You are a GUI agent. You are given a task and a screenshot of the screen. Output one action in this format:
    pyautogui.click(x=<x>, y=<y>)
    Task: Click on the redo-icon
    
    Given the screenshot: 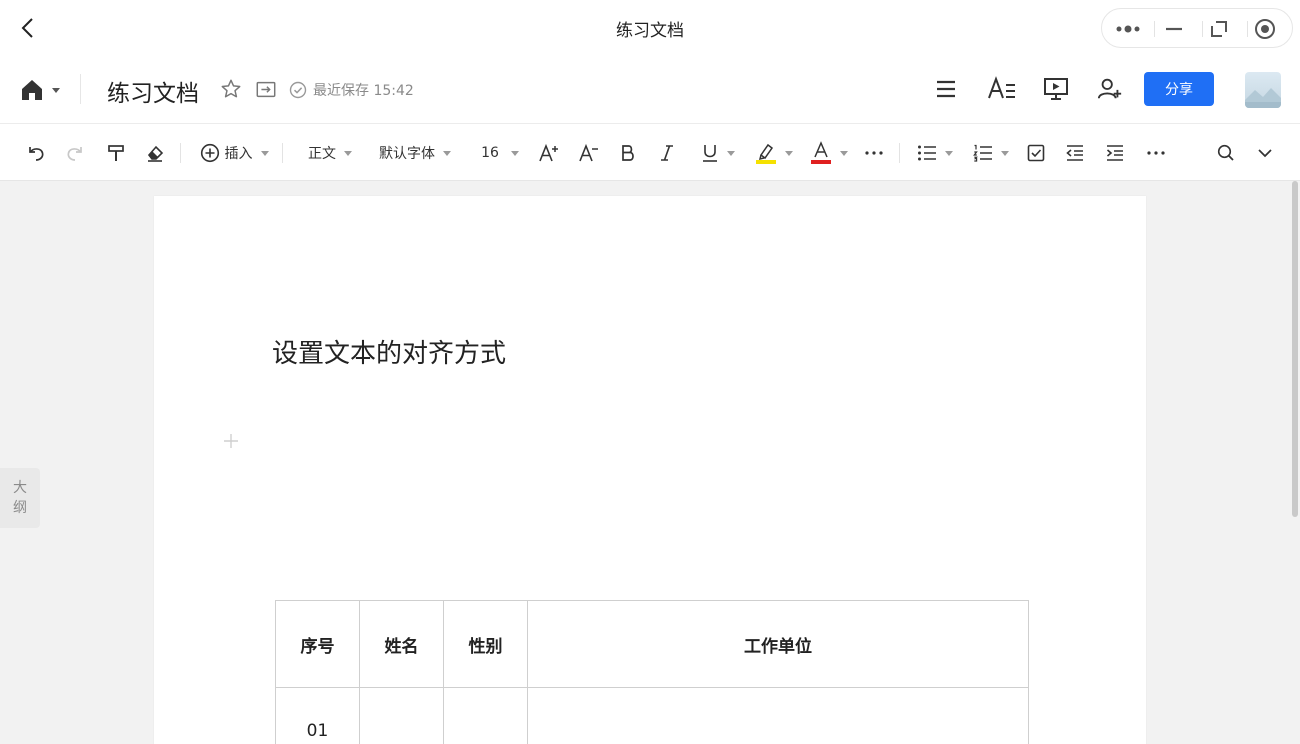 What is the action you would take?
    pyautogui.click(x=74, y=154)
    